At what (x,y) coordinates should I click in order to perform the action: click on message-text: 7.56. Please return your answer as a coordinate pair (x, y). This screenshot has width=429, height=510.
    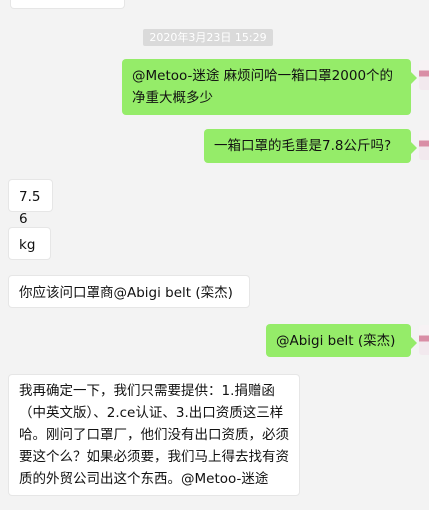
    Looking at the image, I should click on (30, 208).